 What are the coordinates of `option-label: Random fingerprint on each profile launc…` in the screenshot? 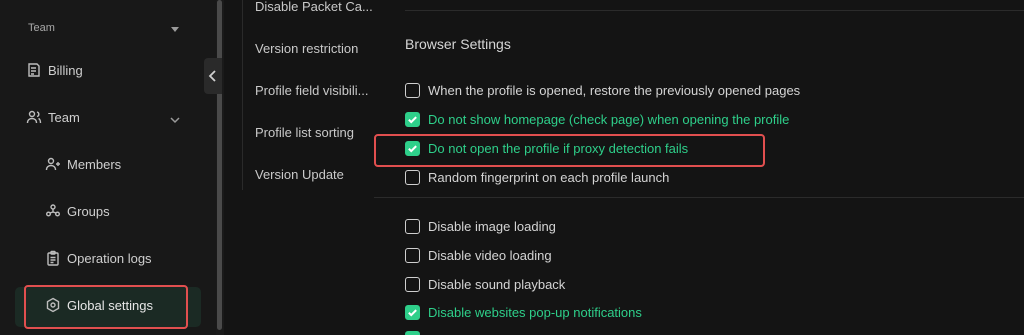 It's located at (549, 177).